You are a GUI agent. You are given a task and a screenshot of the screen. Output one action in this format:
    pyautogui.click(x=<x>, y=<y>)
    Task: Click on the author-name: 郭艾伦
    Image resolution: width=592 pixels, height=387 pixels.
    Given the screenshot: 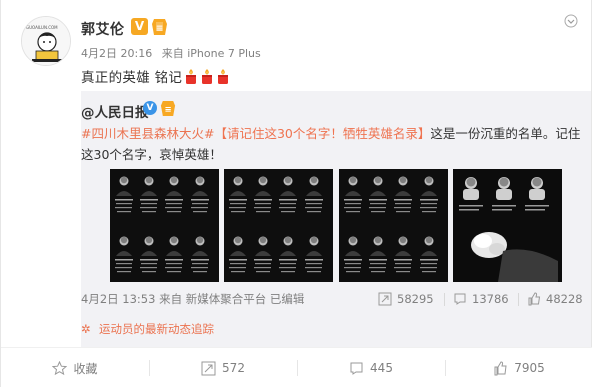 What is the action you would take?
    pyautogui.click(x=103, y=29)
    